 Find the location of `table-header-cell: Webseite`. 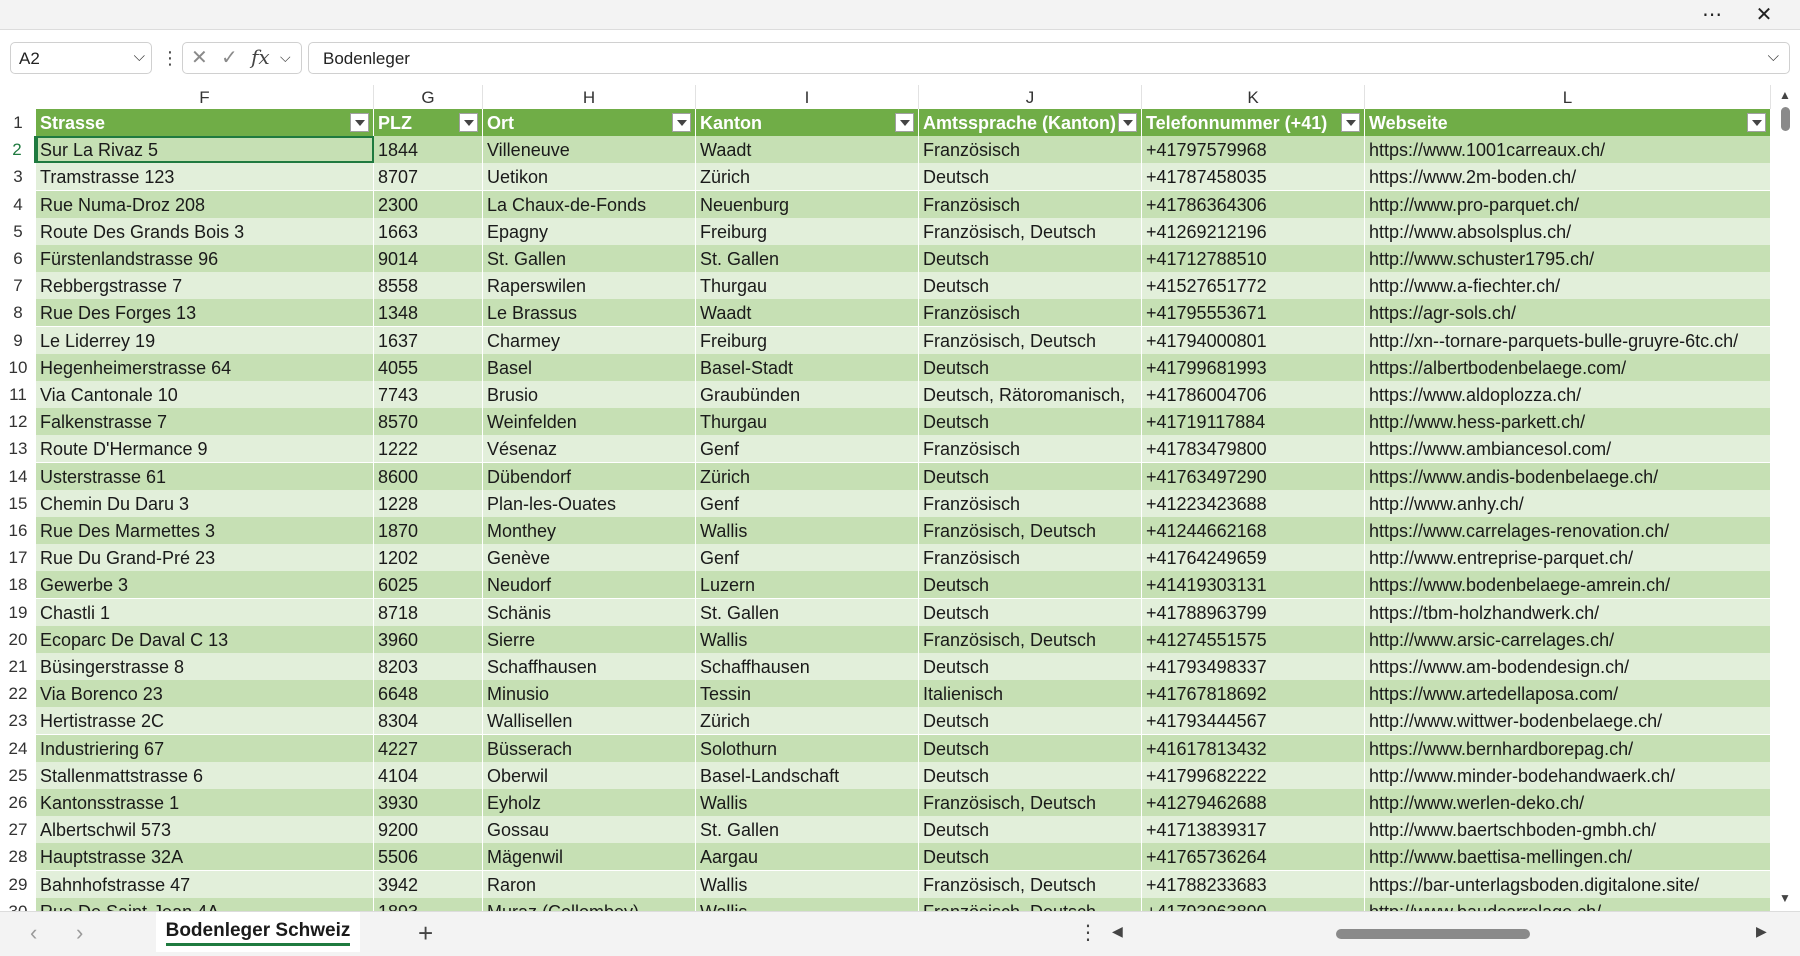

table-header-cell: Webseite is located at coordinates (1568, 122).